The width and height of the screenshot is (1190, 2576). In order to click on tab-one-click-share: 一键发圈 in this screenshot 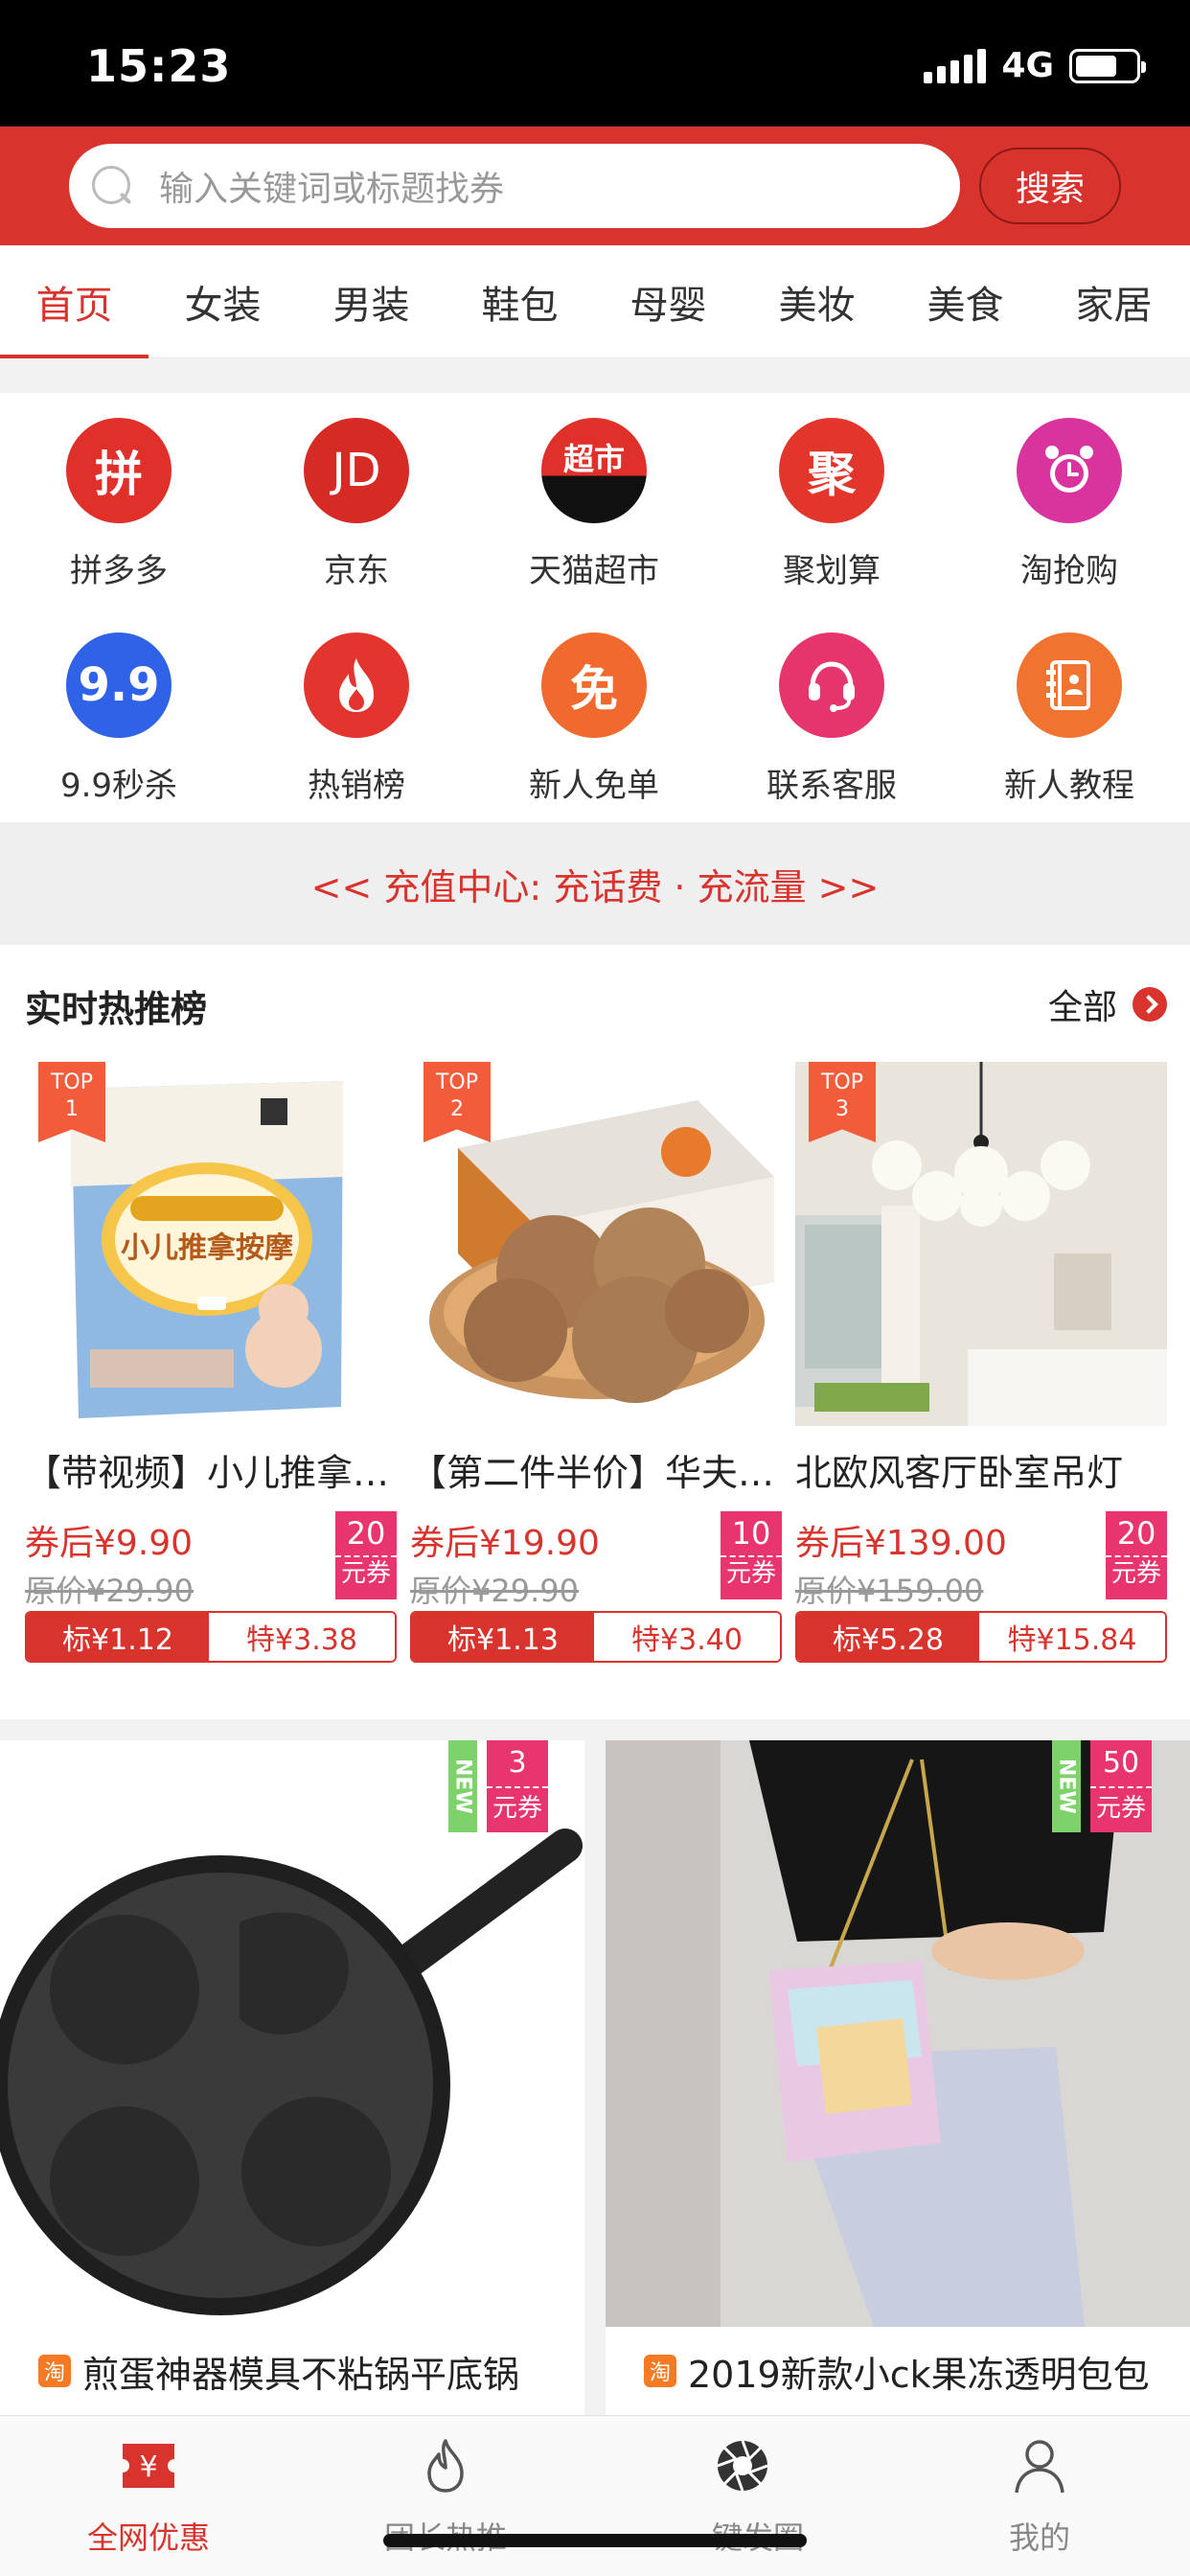, I will do `click(743, 2496)`.